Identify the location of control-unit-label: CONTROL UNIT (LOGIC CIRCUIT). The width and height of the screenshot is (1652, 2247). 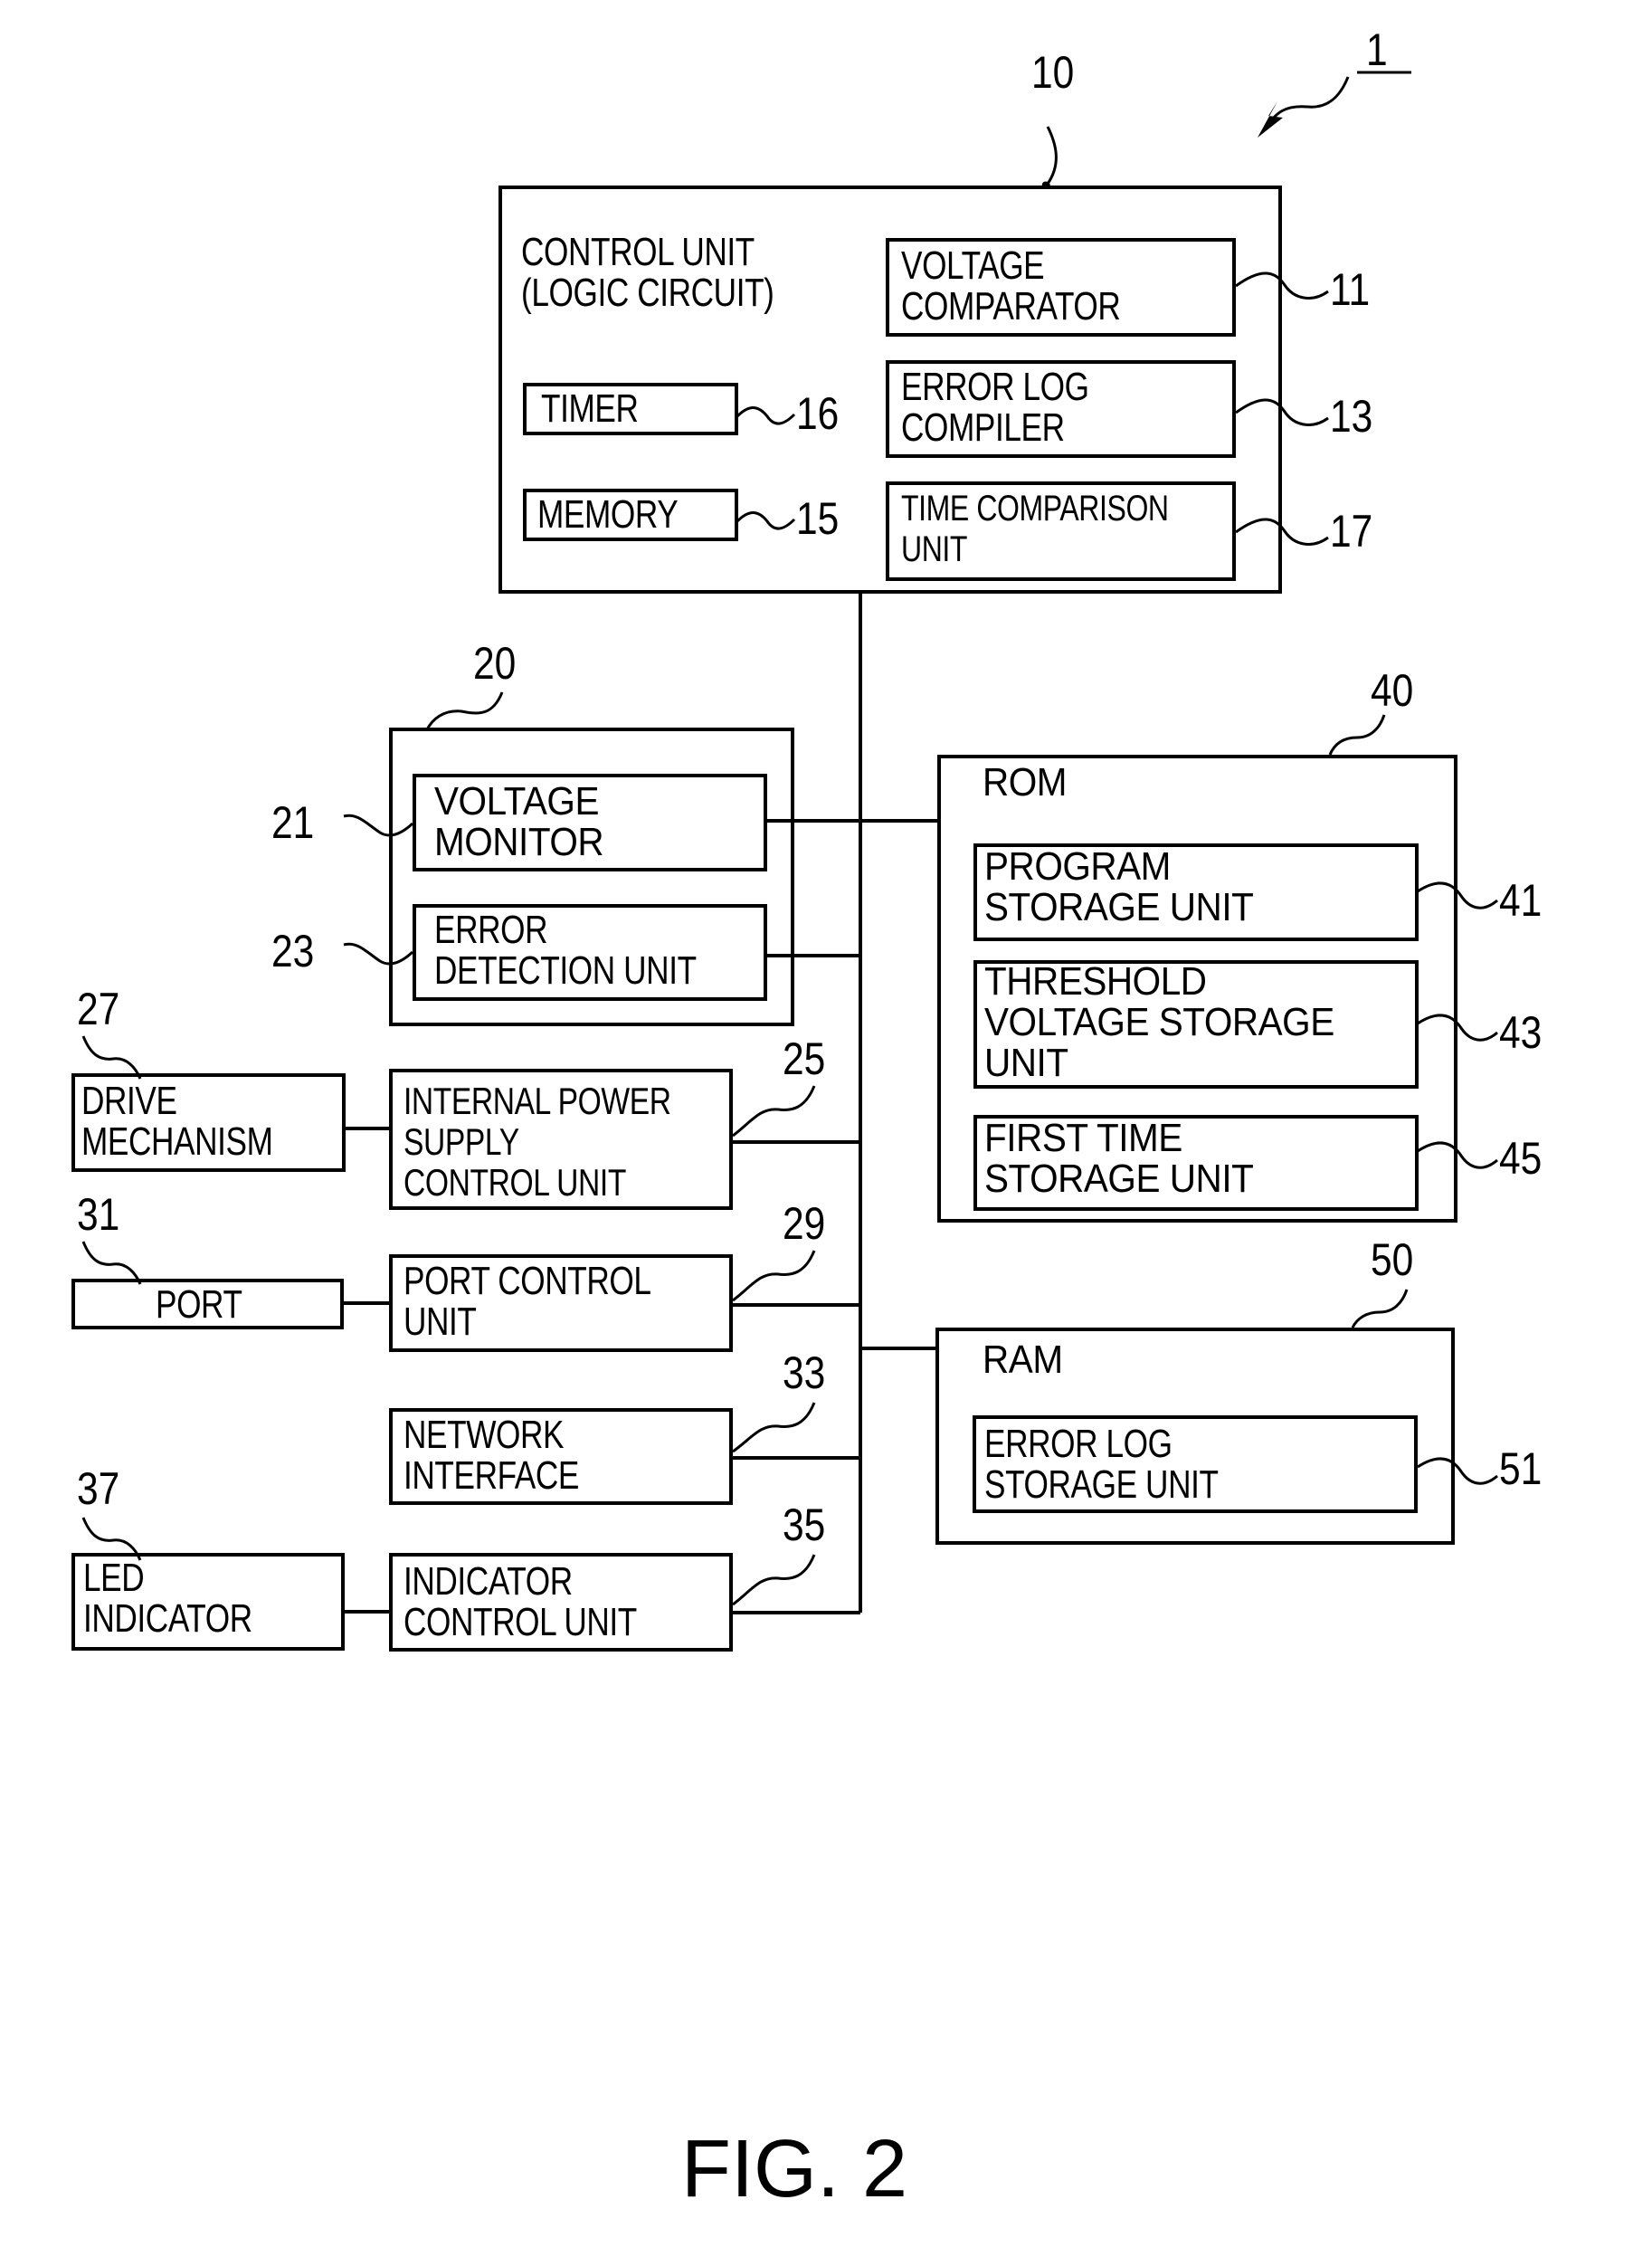
(647, 272).